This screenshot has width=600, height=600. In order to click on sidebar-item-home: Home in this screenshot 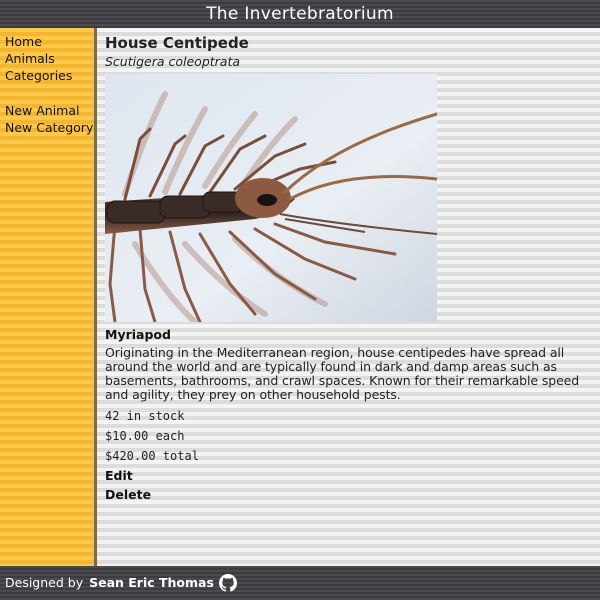, I will do `click(49, 41)`.